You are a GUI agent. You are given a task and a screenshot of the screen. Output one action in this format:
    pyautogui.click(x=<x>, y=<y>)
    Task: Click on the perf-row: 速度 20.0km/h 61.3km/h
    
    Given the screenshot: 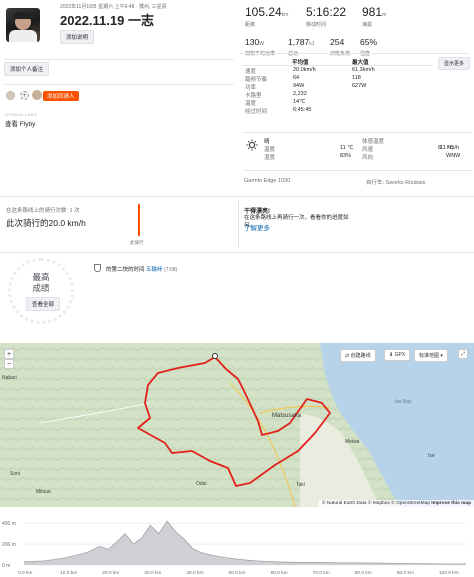 What is the action you would take?
    pyautogui.click(x=310, y=71)
    